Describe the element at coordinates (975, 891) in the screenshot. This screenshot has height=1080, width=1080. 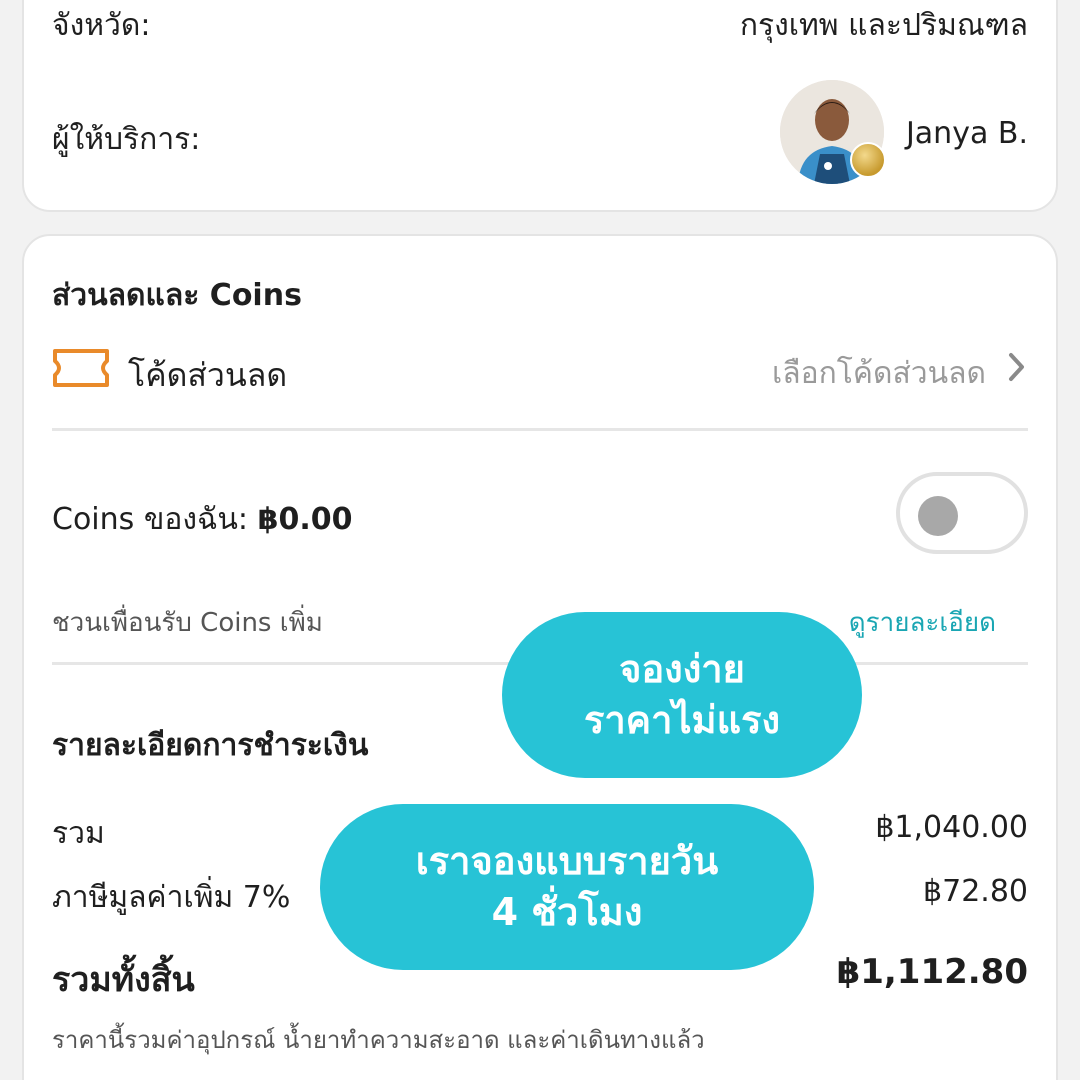
I see `vat-value: ฿72.80` at that location.